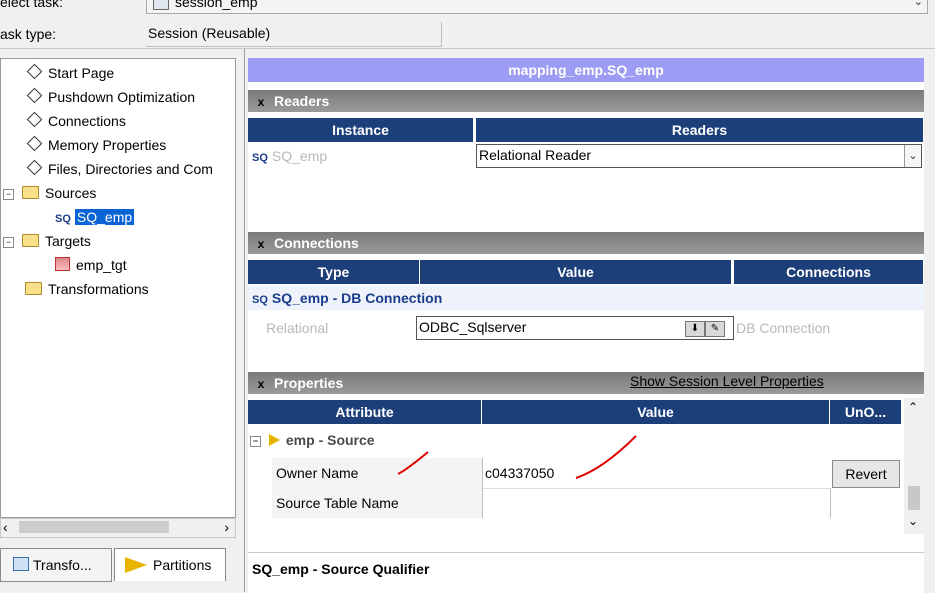  I want to click on instance-value: SQ_emp, so click(299, 156).